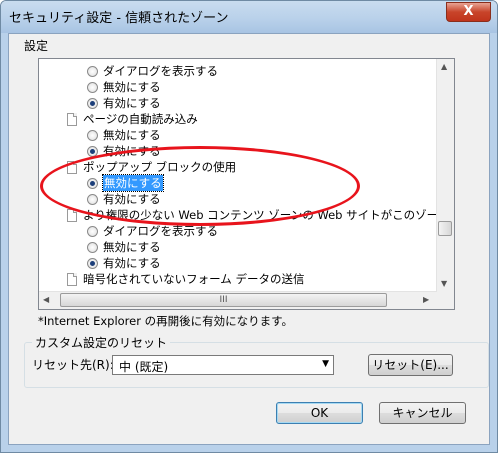  Describe the element at coordinates (249, 448) in the screenshot. I see `window-frame-bottom` at that location.